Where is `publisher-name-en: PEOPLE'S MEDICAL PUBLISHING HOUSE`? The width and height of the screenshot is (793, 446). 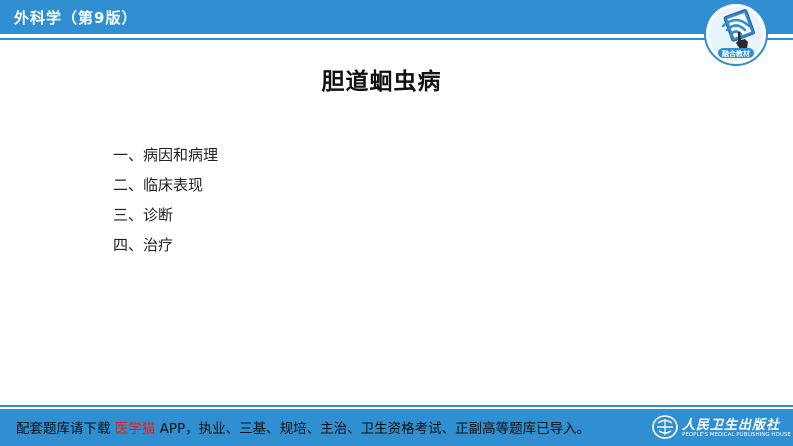 publisher-name-en: PEOPLE'S MEDICAL PUBLISHING HOUSE is located at coordinates (736, 435).